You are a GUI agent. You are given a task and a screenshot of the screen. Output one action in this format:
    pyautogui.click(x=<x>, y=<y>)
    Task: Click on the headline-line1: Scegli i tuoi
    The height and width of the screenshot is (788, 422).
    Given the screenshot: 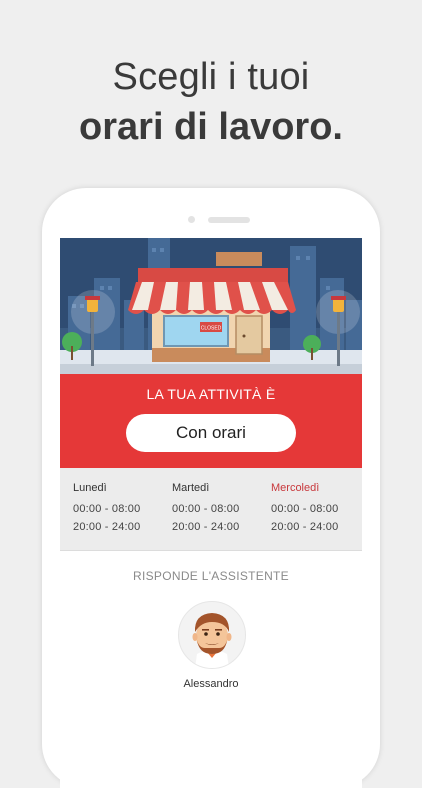 What is the action you would take?
    pyautogui.click(x=211, y=77)
    